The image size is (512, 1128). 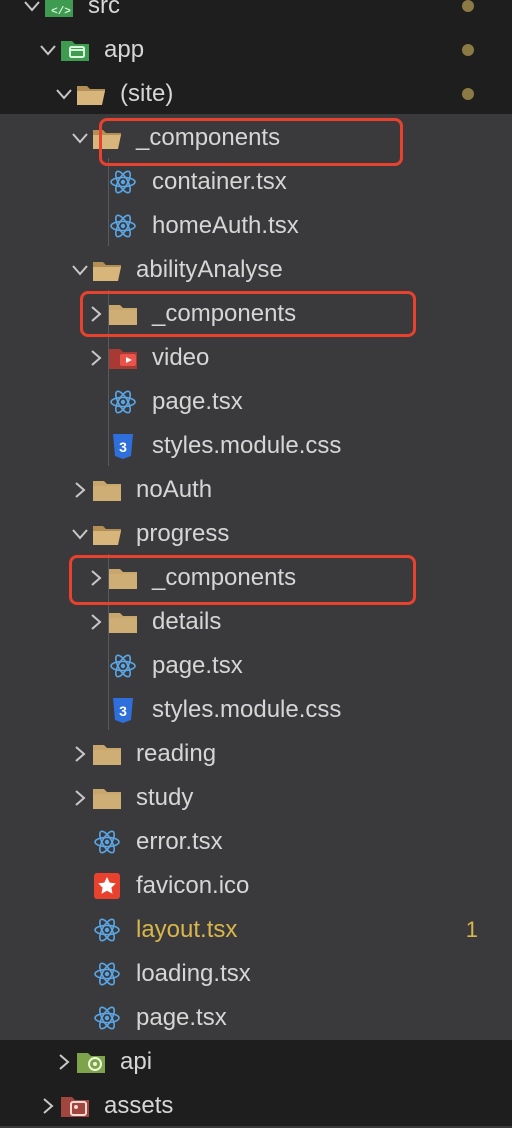 I want to click on tree-item-study: study, so click(x=256, y=798).